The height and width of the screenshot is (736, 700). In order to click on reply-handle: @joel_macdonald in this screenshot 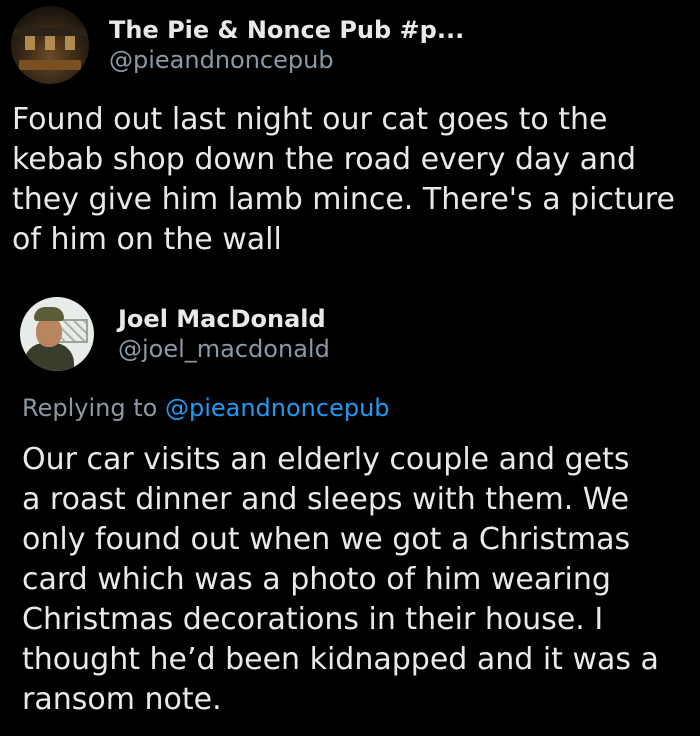, I will do `click(224, 349)`.